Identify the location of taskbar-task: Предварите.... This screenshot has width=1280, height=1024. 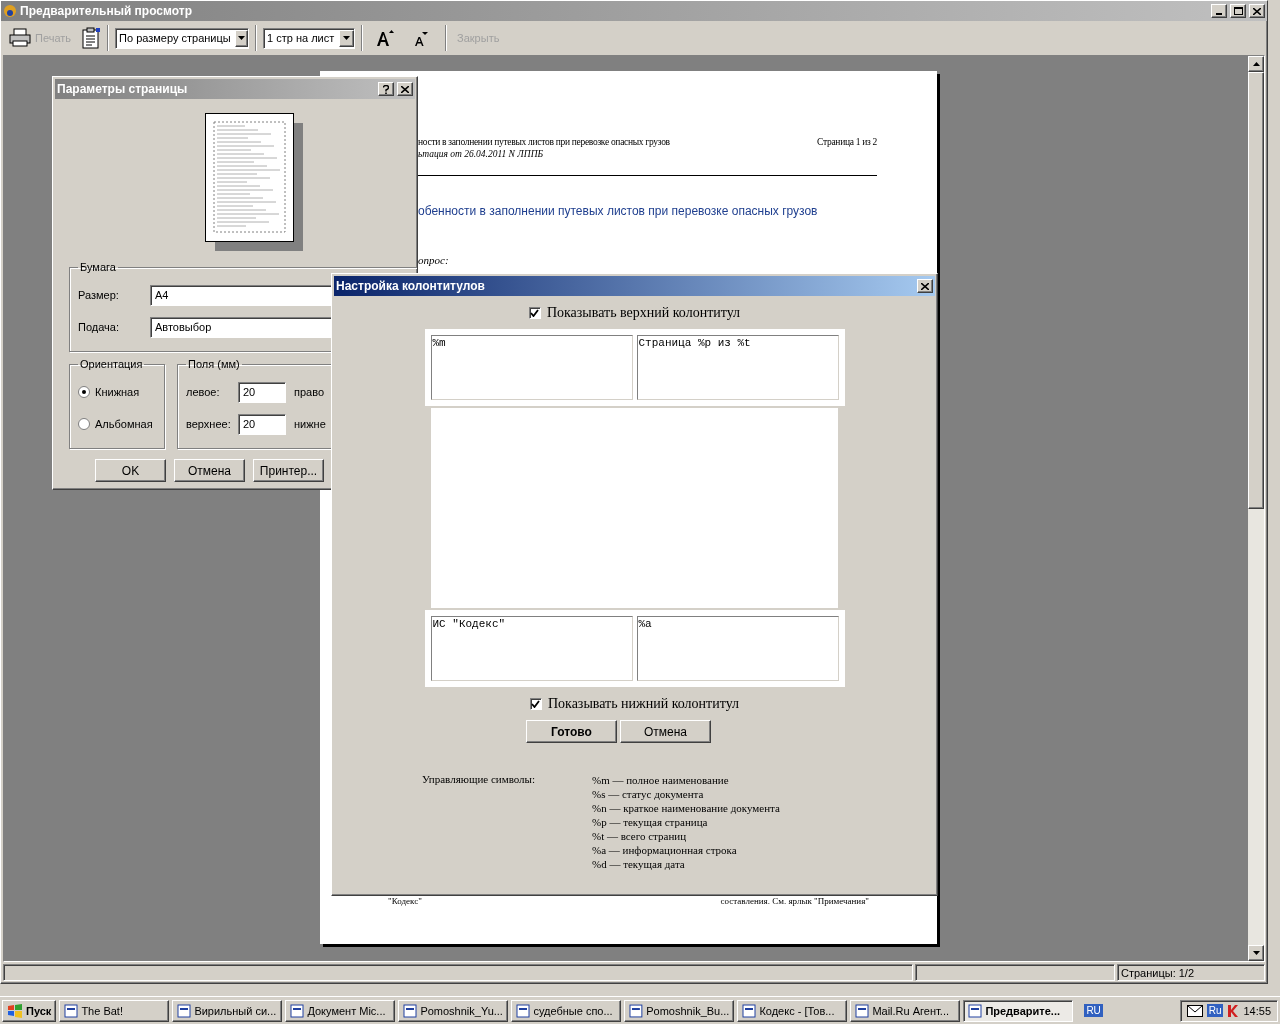
(1018, 1010).